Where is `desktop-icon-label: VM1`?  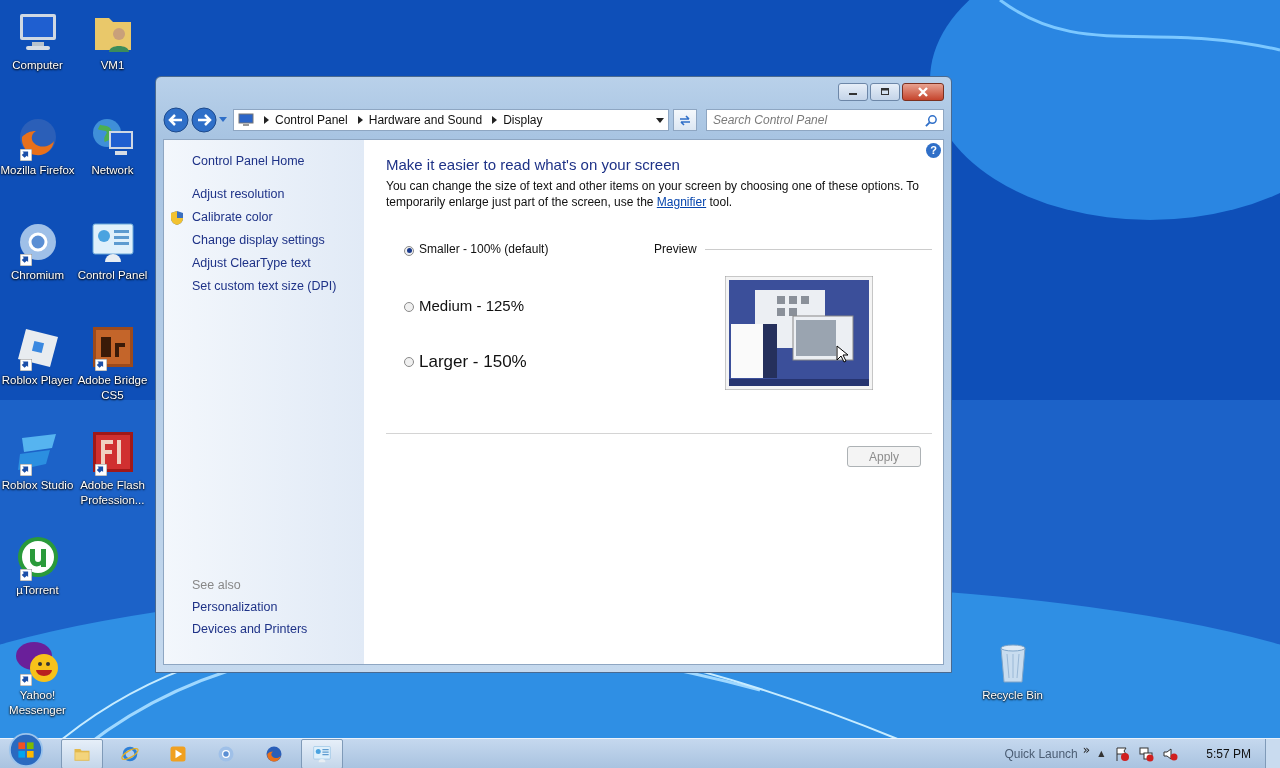
desktop-icon-label: VM1 is located at coordinates (112, 65).